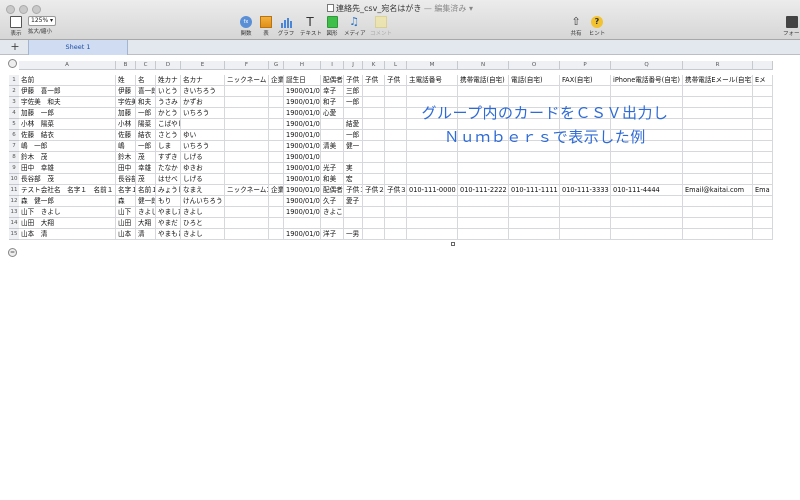  I want to click on table-cell: Ema, so click(763, 190).